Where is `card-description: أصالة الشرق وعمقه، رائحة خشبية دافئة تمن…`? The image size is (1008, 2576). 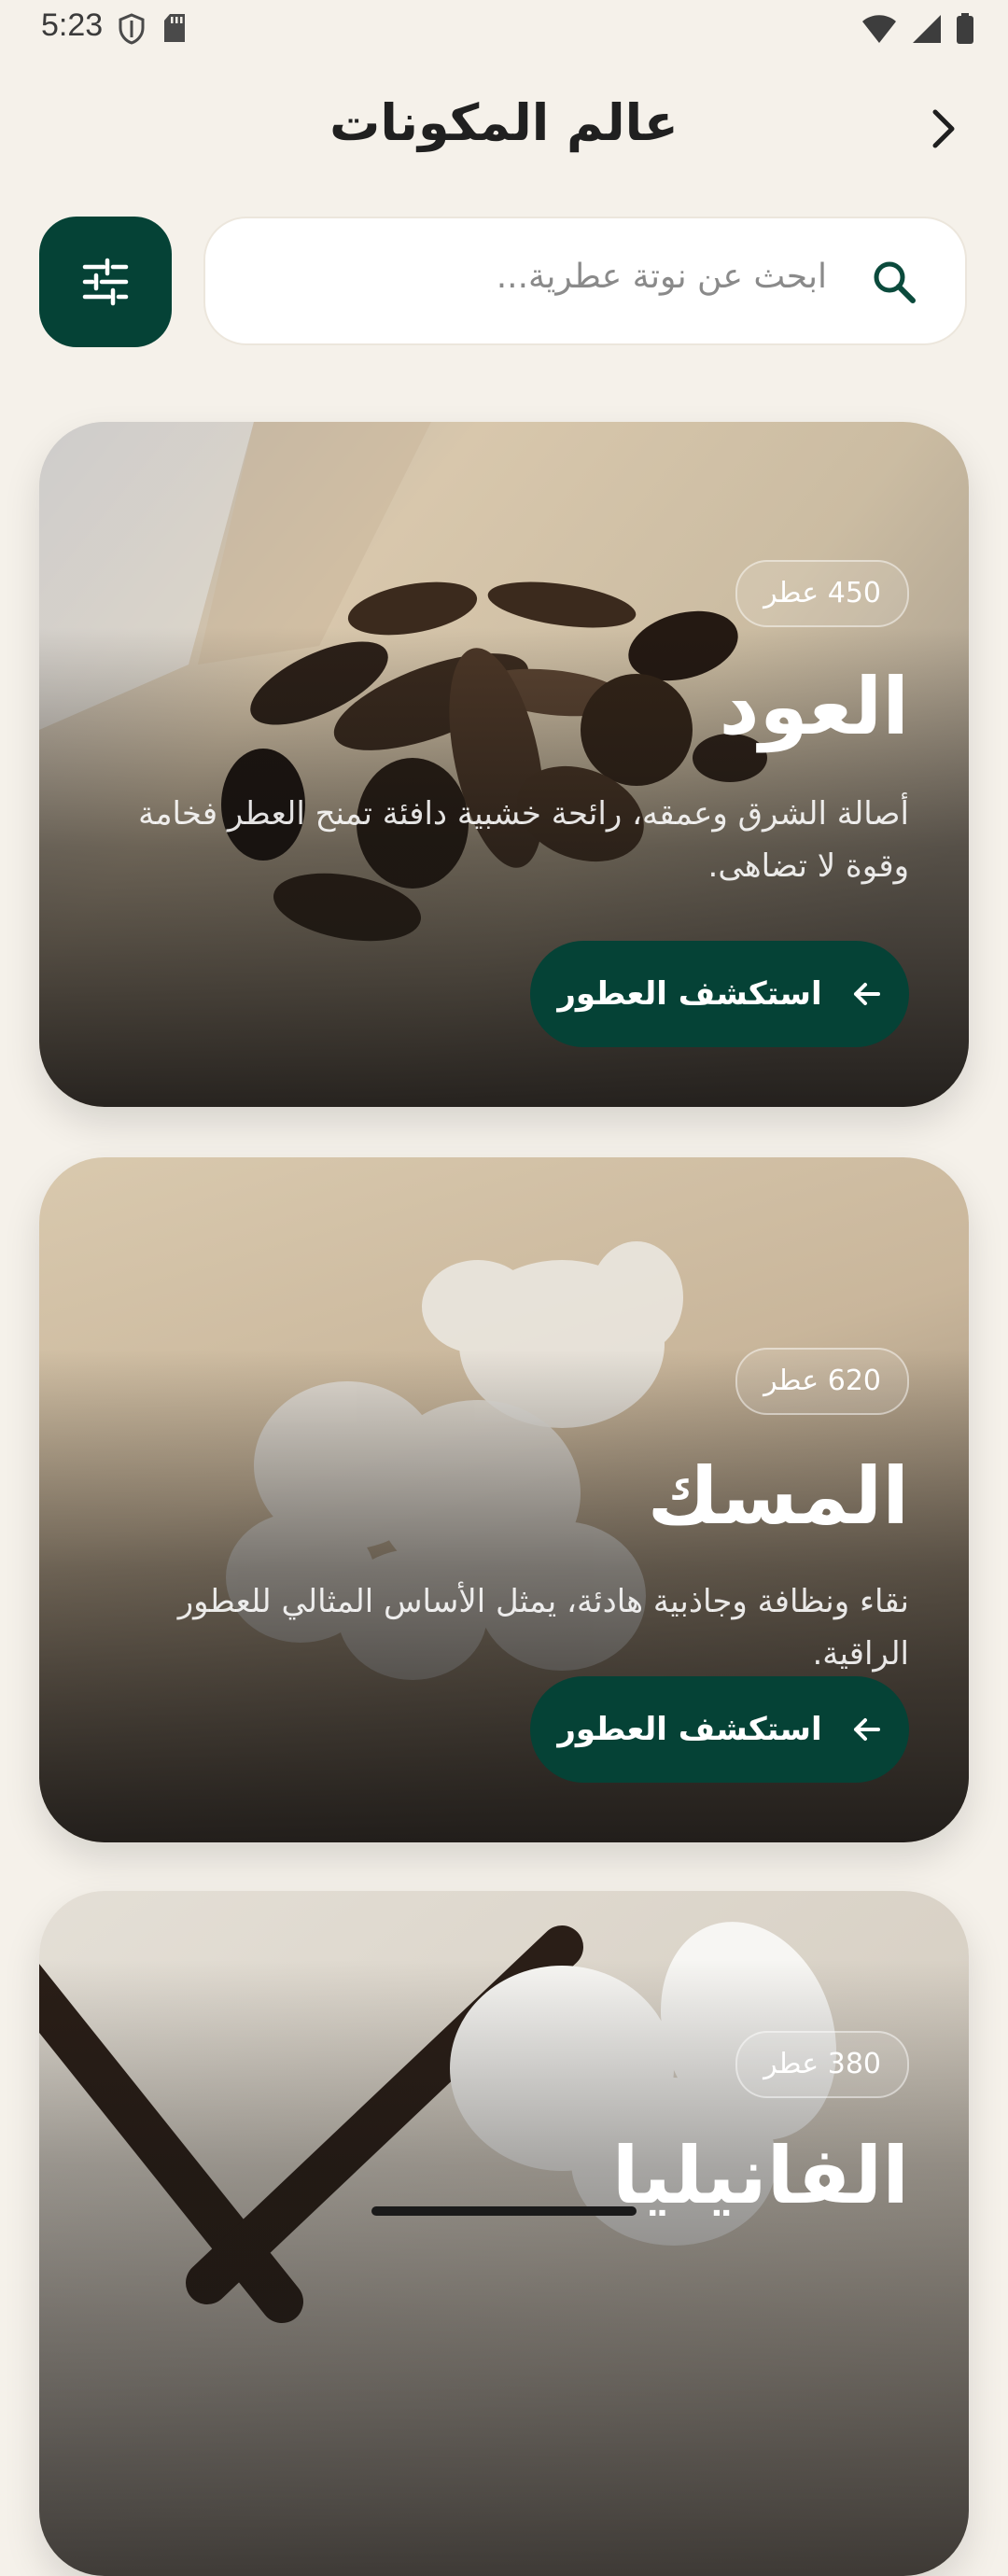
card-description: أصالة الشرق وعمقه، رائحة خشبية دافئة تمن… is located at coordinates (523, 840).